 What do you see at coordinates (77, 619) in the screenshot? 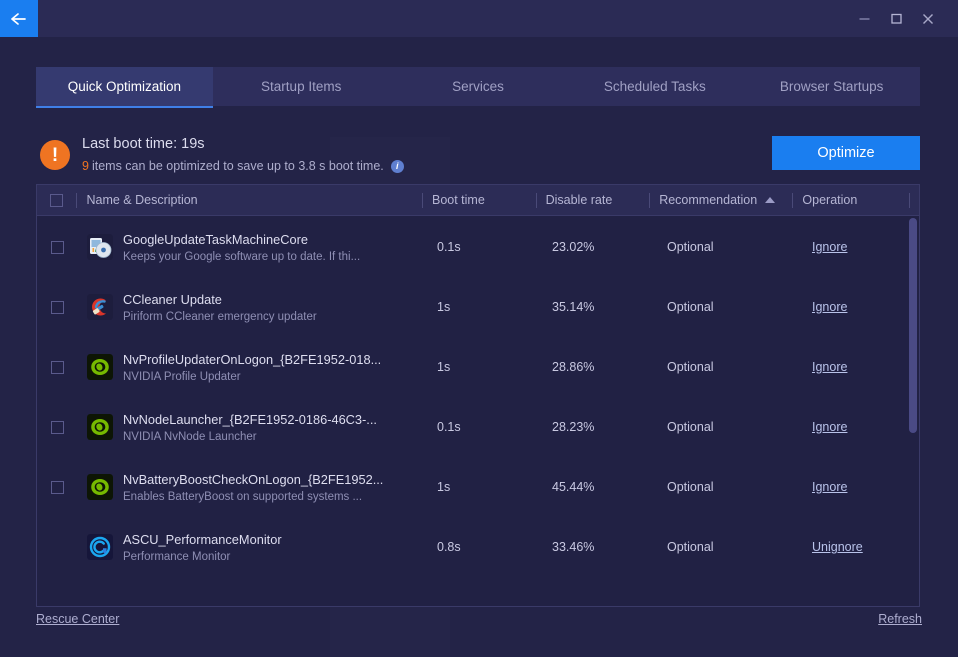
I see `rescue-center-link: Rescue Center` at bounding box center [77, 619].